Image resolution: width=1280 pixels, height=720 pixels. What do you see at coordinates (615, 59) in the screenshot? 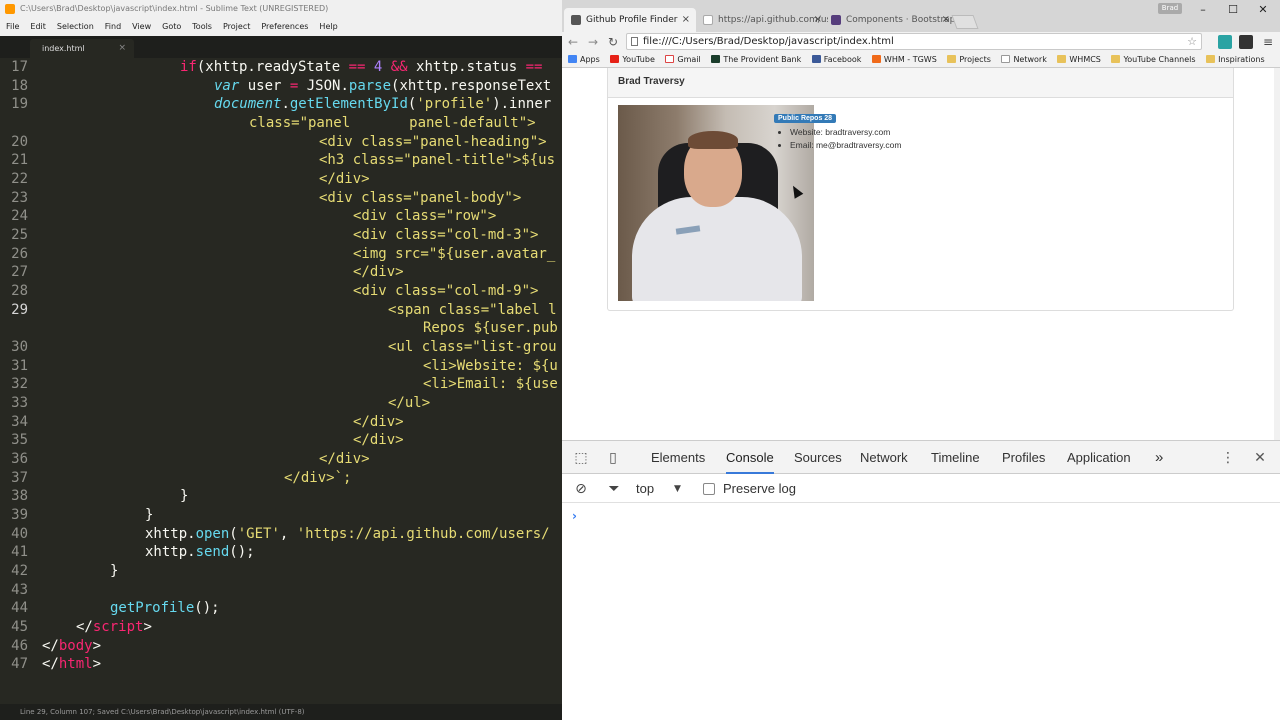
I see `youtube-icon` at bounding box center [615, 59].